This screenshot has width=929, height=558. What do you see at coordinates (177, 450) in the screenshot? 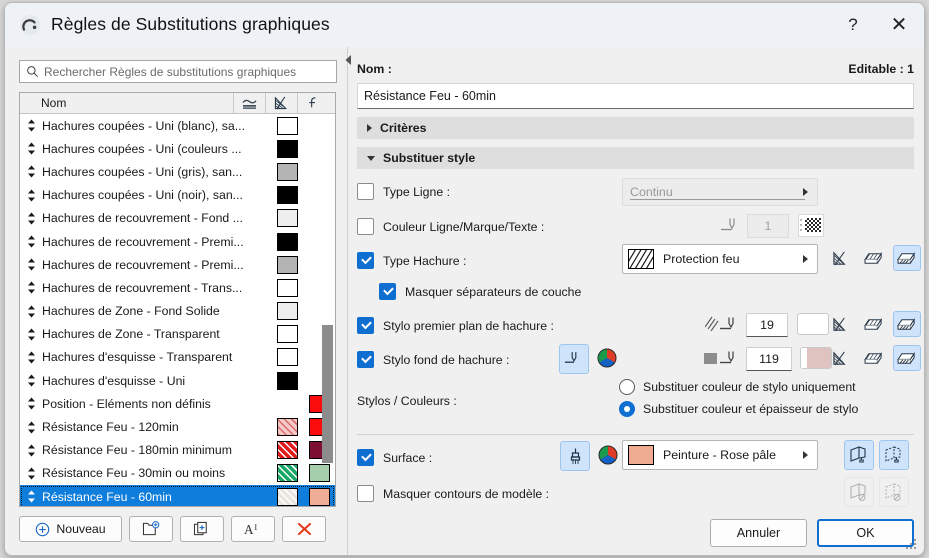
I see `table-row: Résistance Feu - 180min minimum` at bounding box center [177, 450].